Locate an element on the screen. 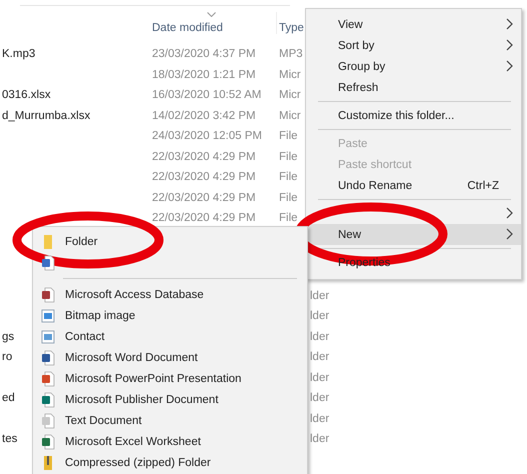 This screenshot has height=474, width=527. date-cell-text: 18/03/2020 1:21 PM is located at coordinates (204, 74).